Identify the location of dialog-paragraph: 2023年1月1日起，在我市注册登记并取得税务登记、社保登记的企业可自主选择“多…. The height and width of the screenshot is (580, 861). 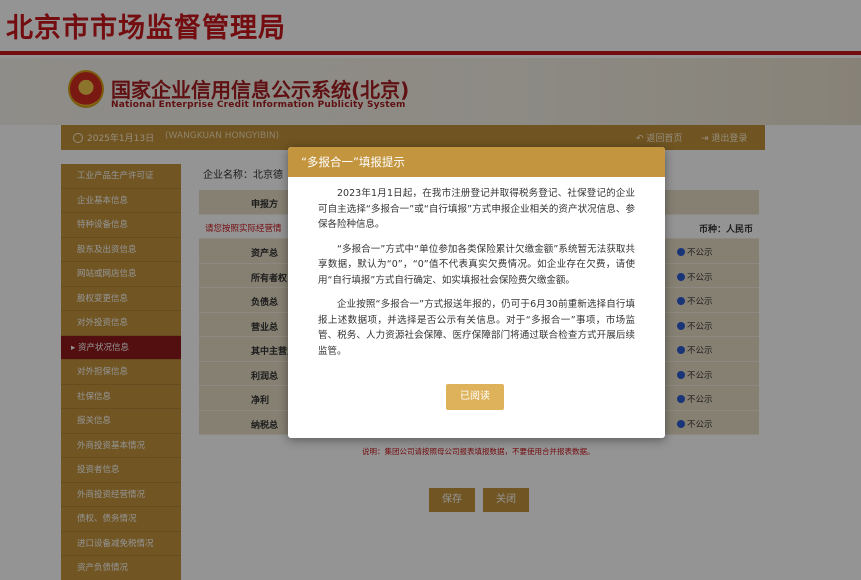
(476, 209).